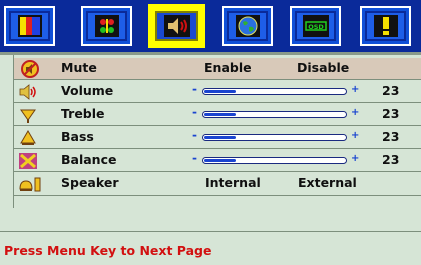  What do you see at coordinates (87, 90) in the screenshot?
I see `volume-label: Volume` at bounding box center [87, 90].